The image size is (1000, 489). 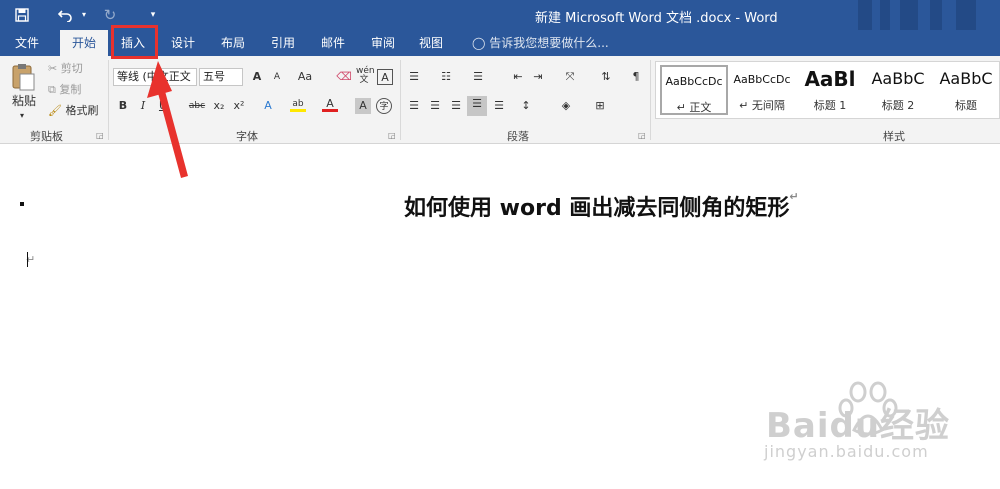 What do you see at coordinates (846, 451) in the screenshot?
I see `watermark-url: jingyan.baidu.com` at bounding box center [846, 451].